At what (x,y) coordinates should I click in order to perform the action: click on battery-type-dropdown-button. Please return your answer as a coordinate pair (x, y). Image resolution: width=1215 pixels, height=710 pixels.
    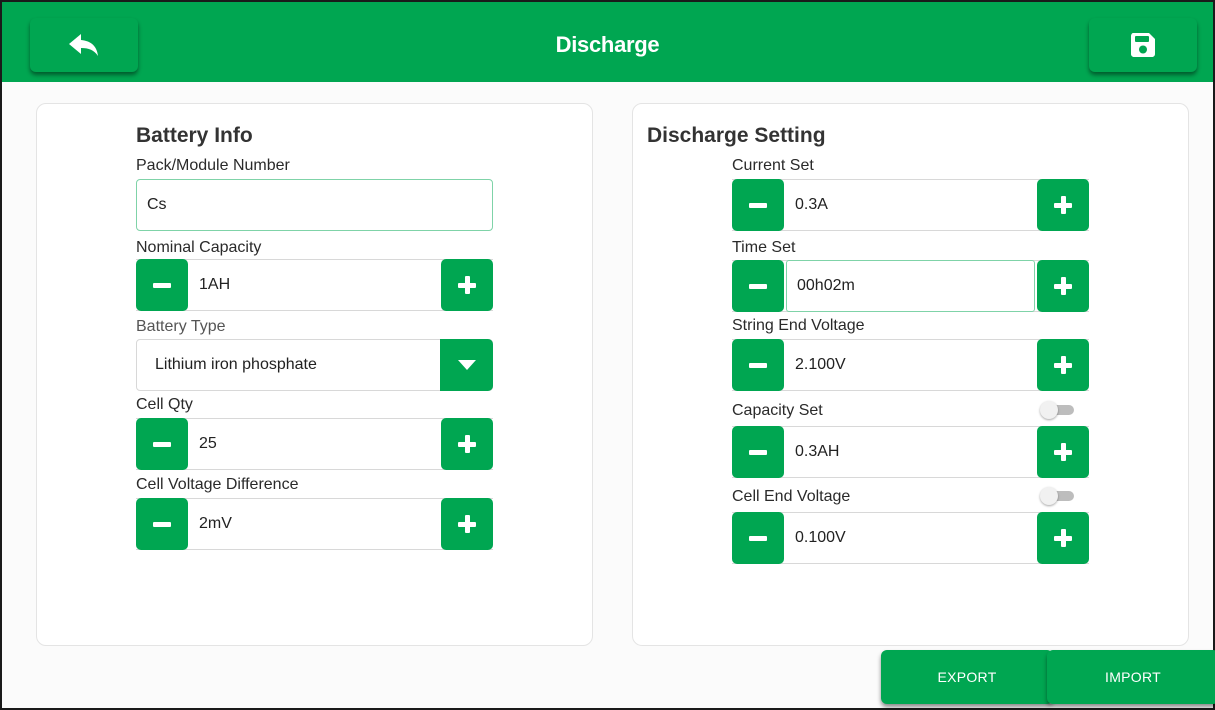
    Looking at the image, I should click on (466, 365).